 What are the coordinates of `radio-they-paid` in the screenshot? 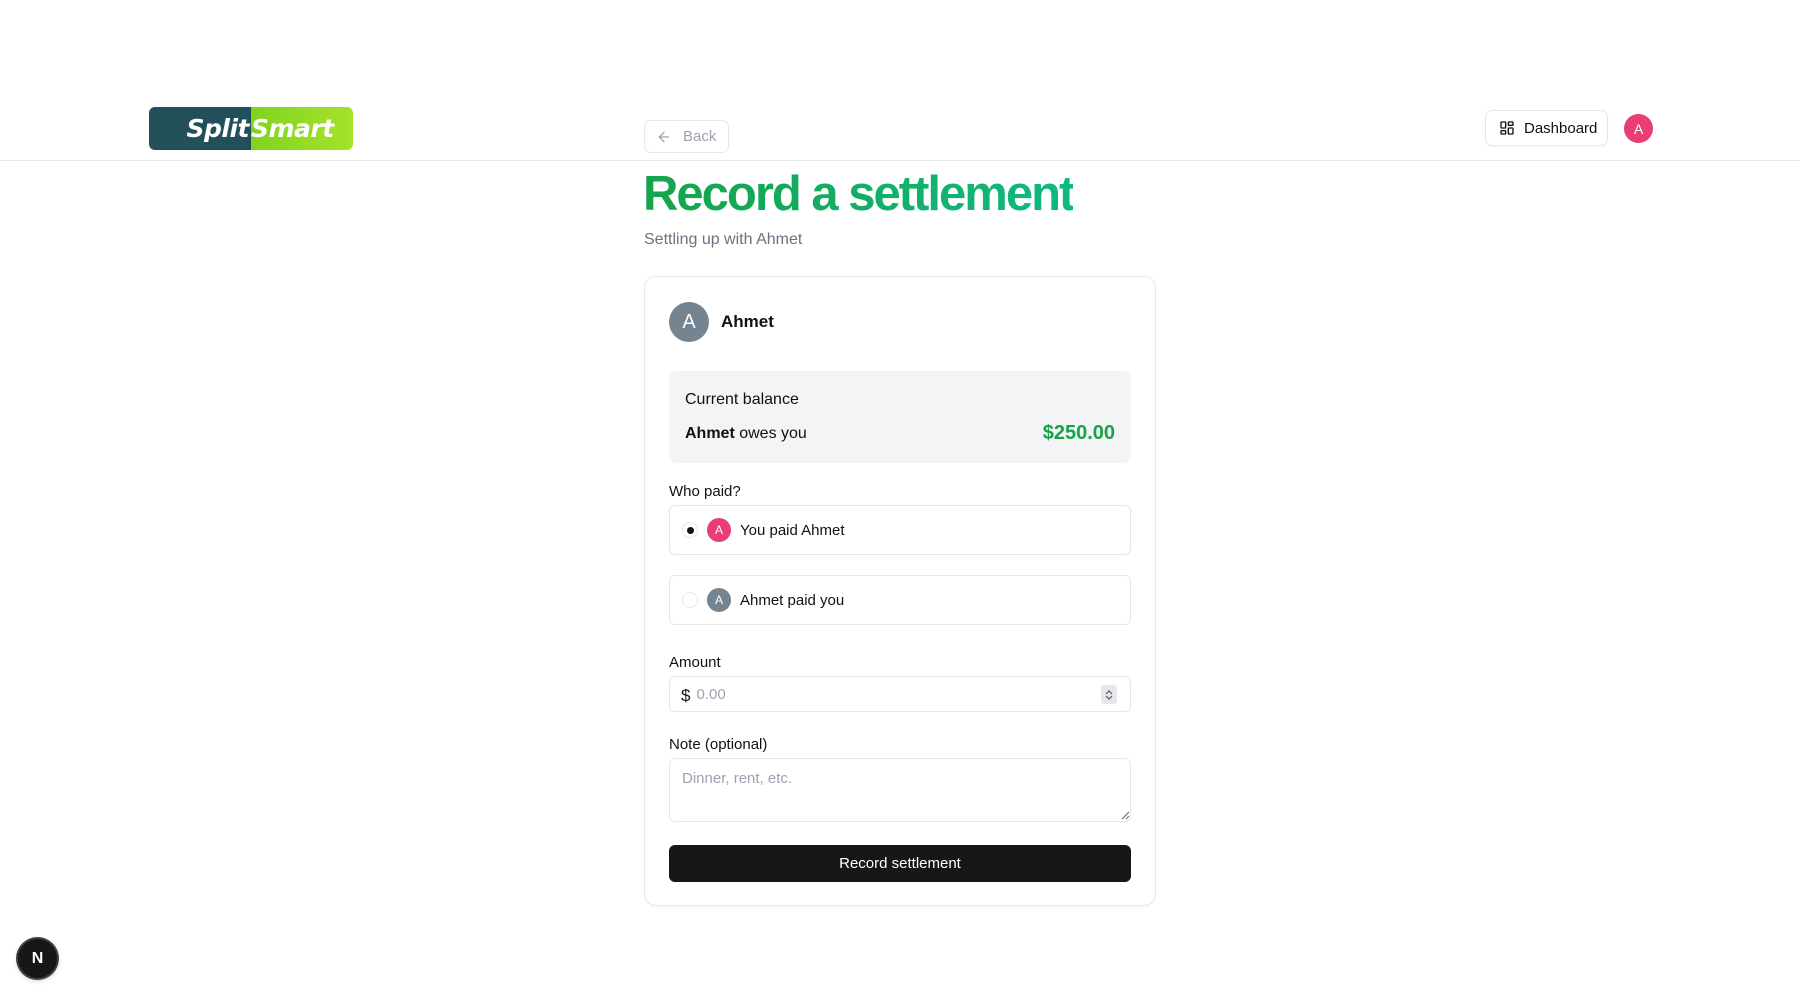 It's located at (690, 600).